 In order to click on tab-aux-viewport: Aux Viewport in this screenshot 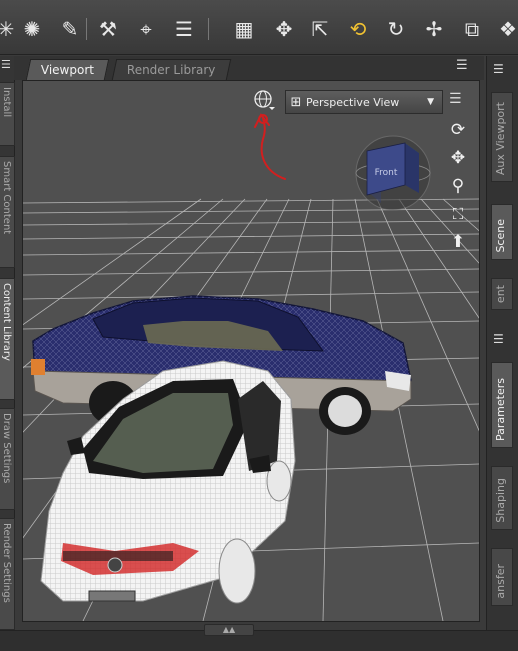, I will do `click(502, 137)`.